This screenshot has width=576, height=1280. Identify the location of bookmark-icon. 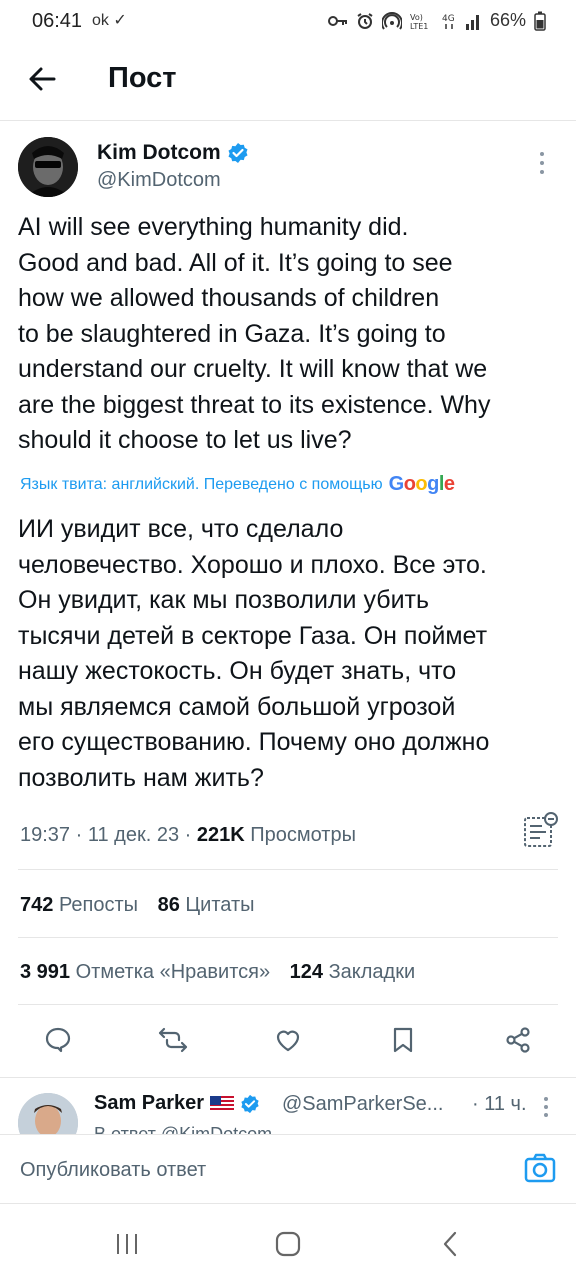
(403, 1040).